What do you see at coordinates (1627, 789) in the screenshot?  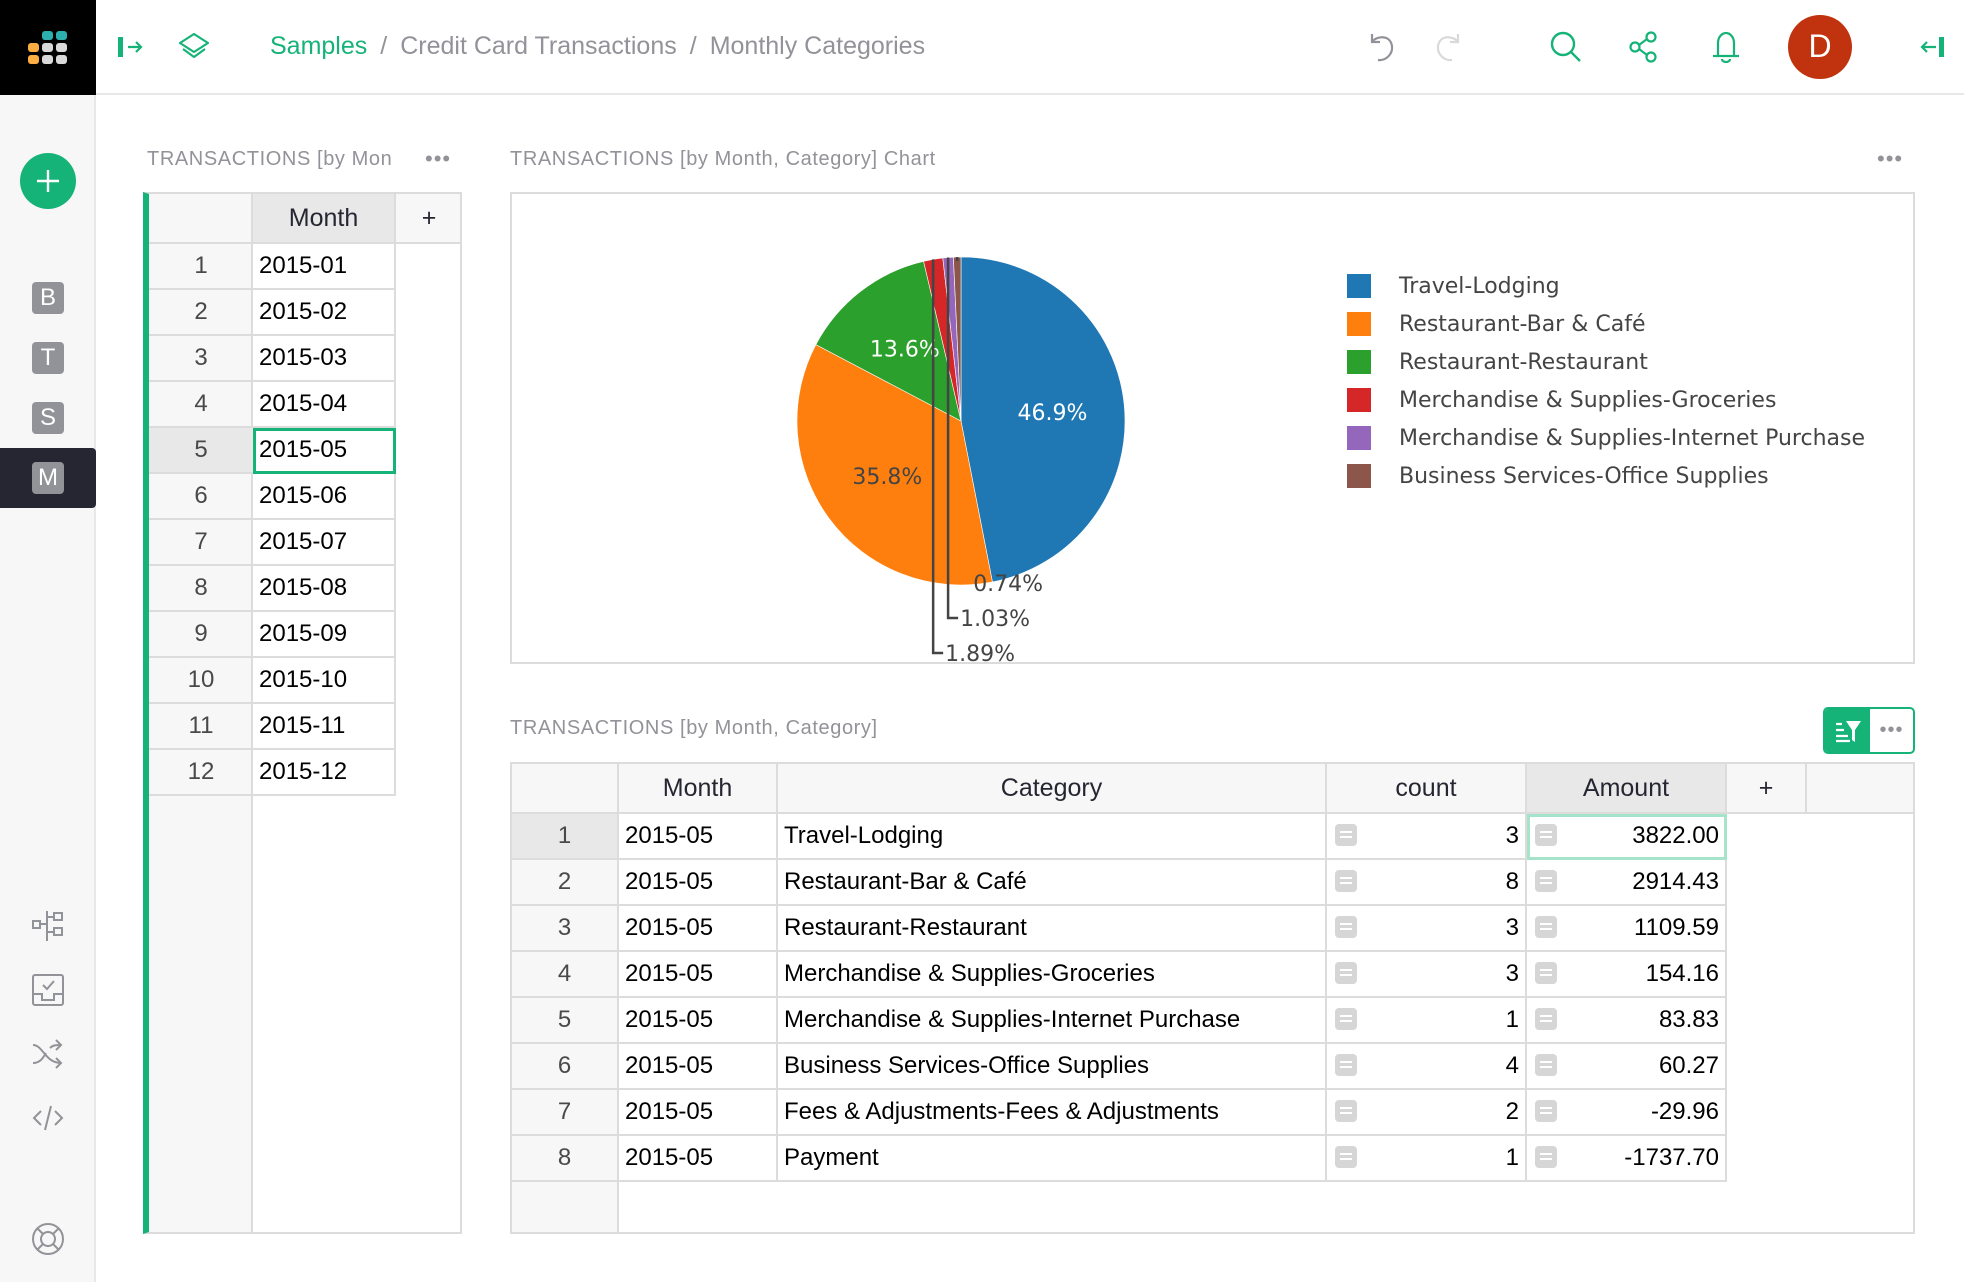 I see `column-header-amount: Amount` at bounding box center [1627, 789].